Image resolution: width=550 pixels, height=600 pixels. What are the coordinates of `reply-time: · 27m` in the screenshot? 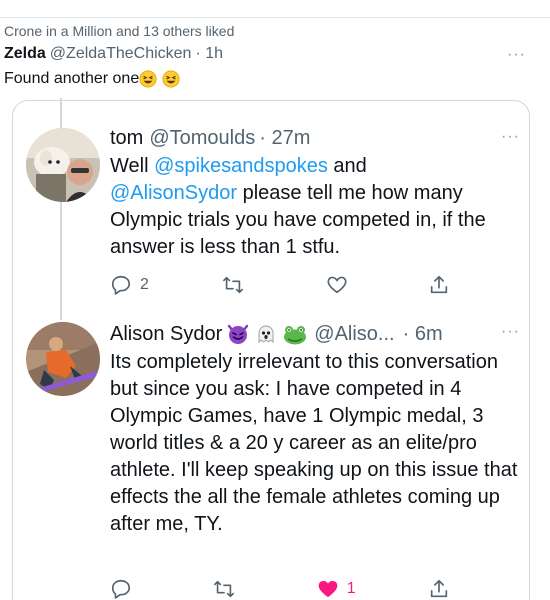 It's located at (284, 138).